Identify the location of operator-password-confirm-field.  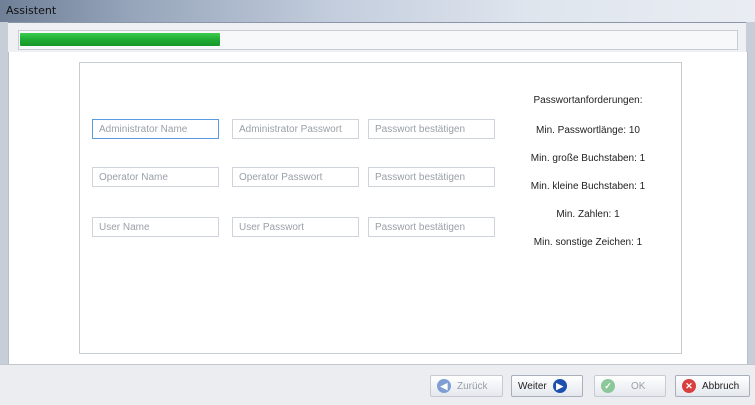
(431, 177).